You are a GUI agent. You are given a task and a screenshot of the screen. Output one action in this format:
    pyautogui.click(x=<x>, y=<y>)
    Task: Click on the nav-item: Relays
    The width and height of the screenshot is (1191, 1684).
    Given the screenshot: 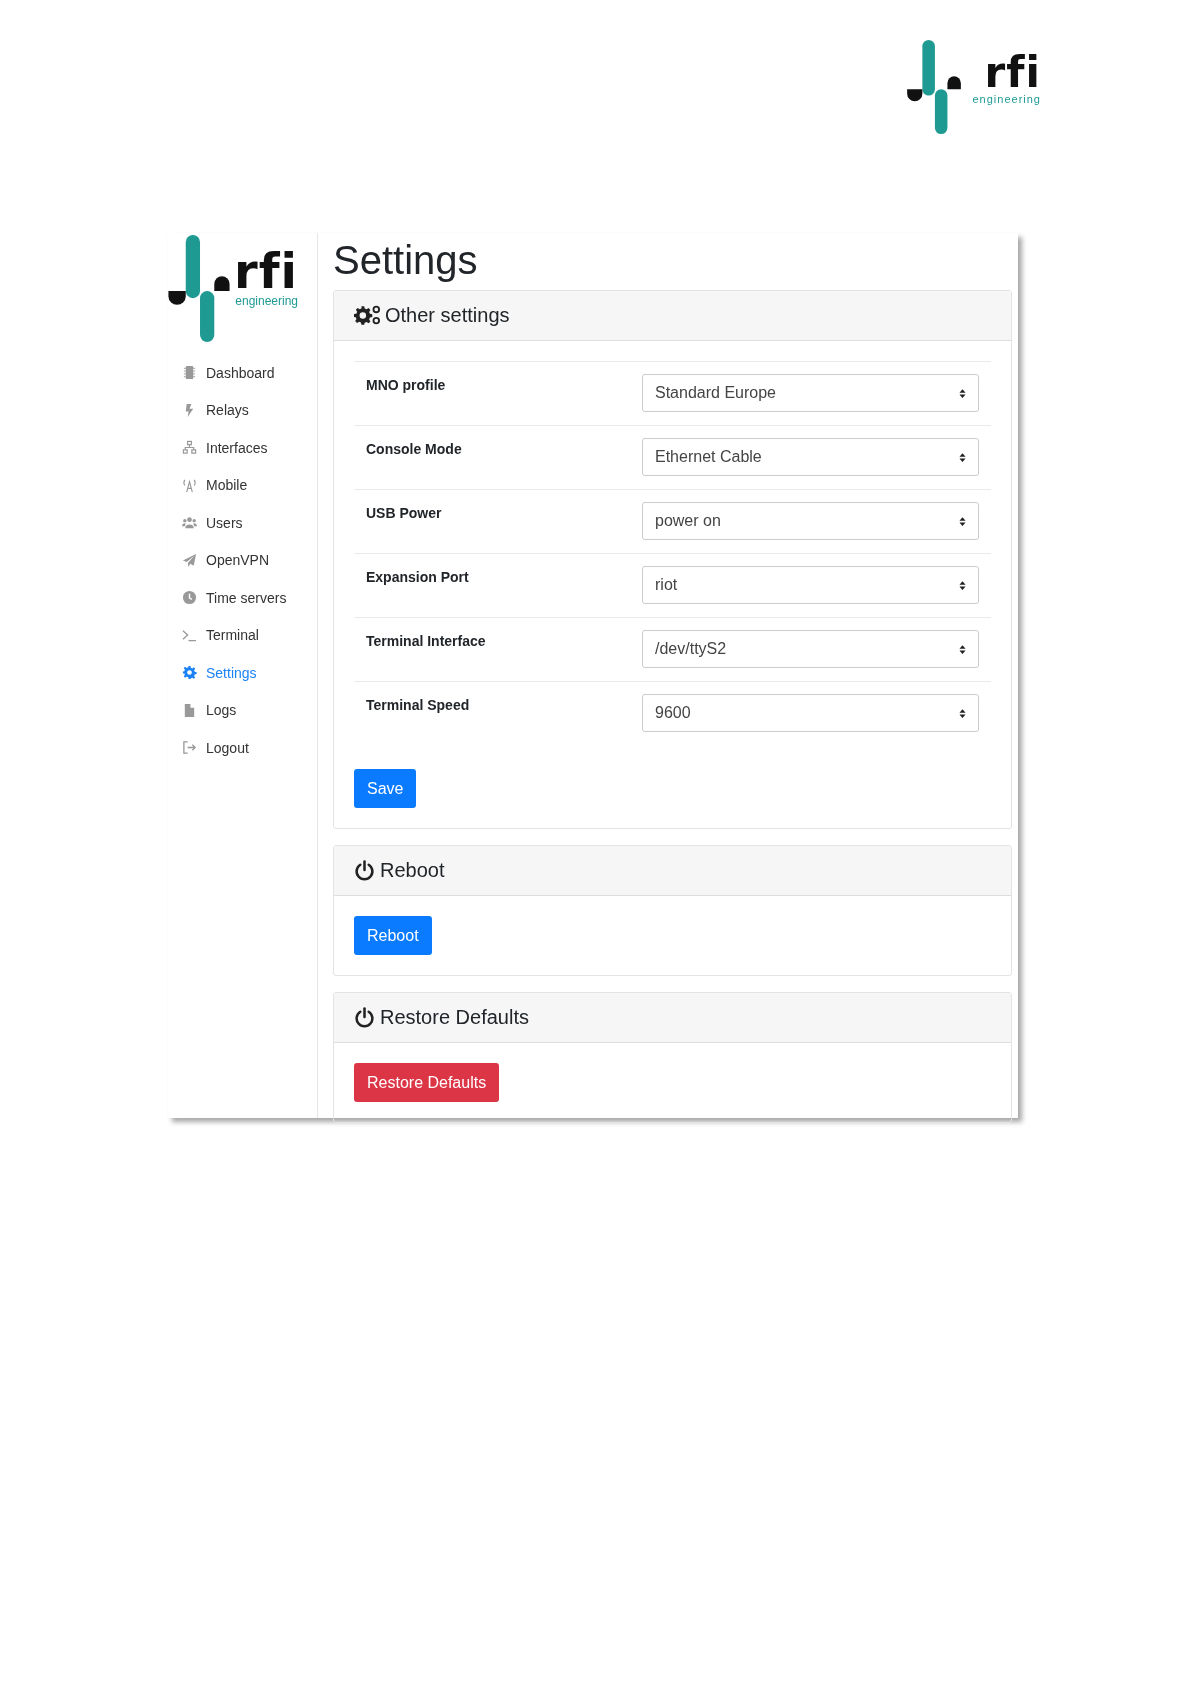 What is the action you would take?
    pyautogui.click(x=242, y=410)
    